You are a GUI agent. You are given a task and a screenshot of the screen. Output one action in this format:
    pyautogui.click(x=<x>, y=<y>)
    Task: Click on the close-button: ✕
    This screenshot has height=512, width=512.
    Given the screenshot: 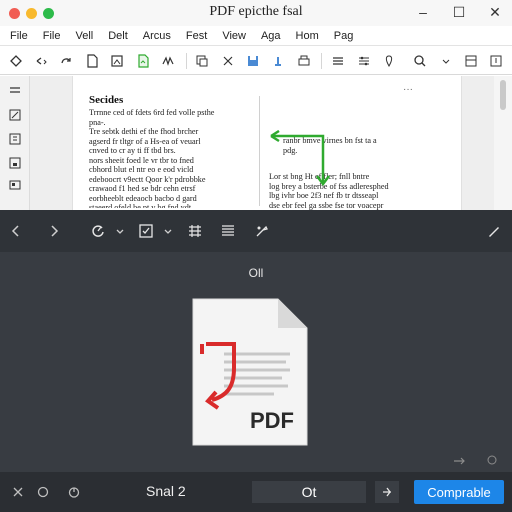 What is the action you would take?
    pyautogui.click(x=495, y=12)
    